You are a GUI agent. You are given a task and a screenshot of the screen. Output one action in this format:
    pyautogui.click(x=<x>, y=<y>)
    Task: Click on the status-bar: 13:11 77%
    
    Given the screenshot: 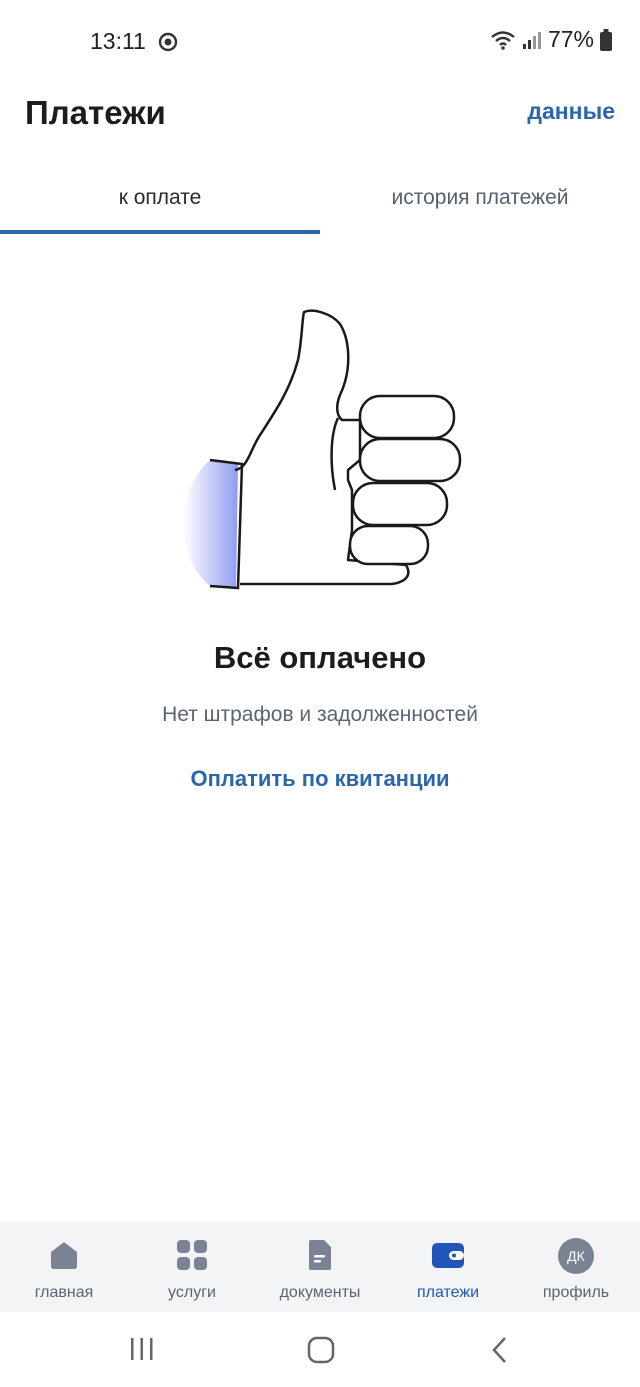 What is the action you would take?
    pyautogui.click(x=320, y=42)
    